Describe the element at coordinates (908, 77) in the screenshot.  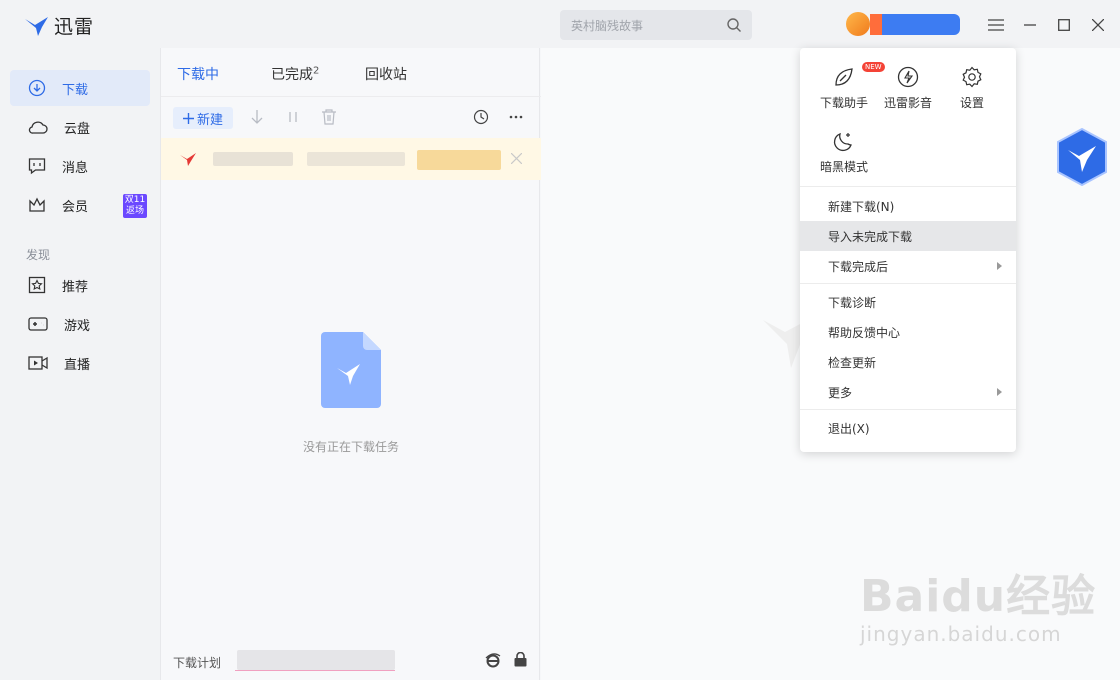
I see `player-icon` at that location.